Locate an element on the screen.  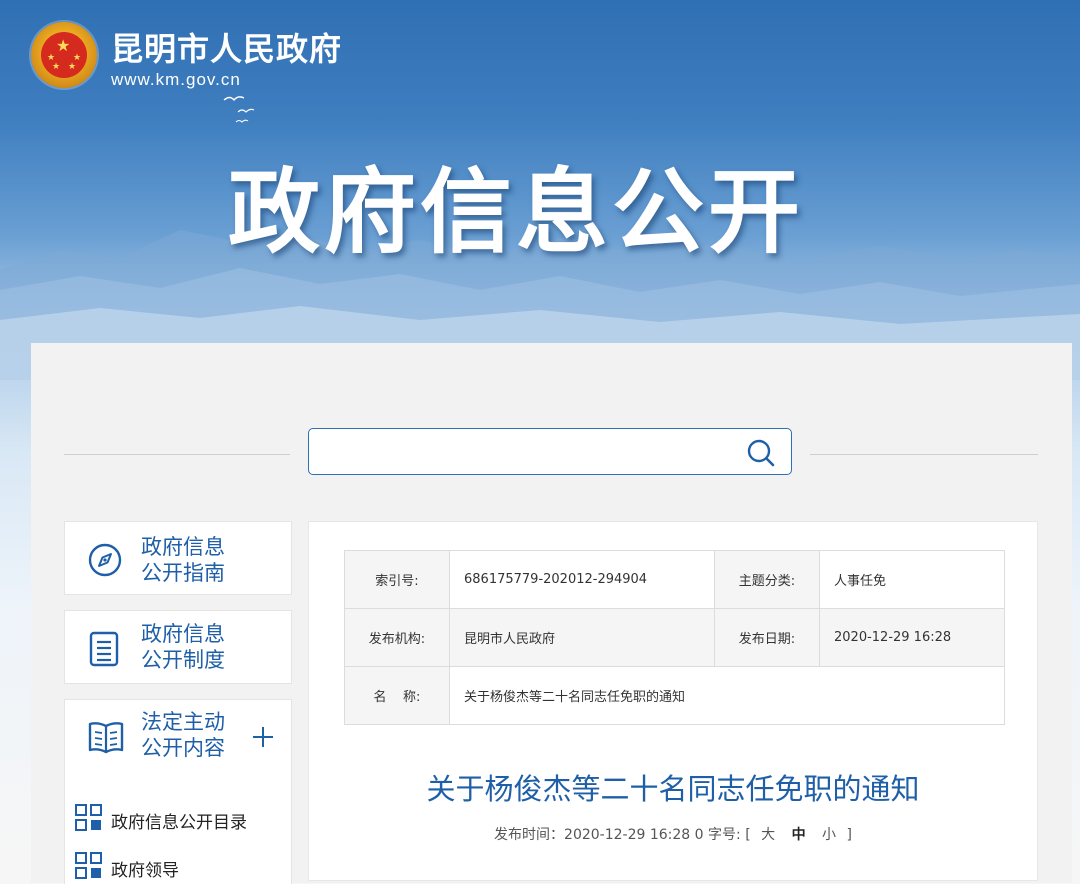
publisher-label: 发布机构: is located at coordinates (397, 637).